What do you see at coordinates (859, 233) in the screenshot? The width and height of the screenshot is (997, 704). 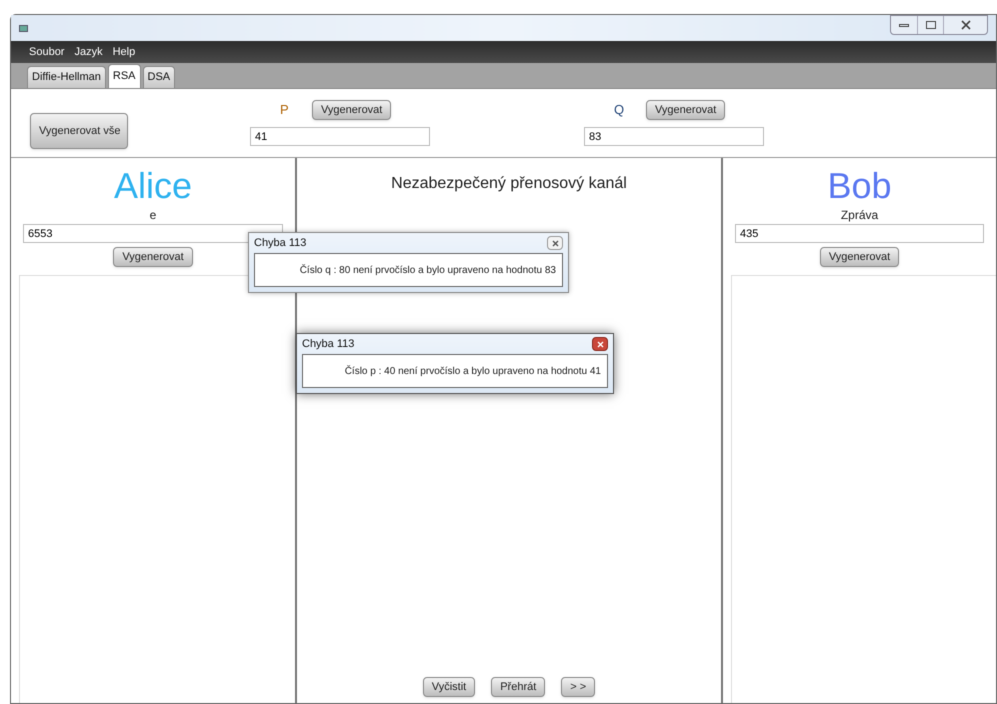 I see `value-field: 435` at bounding box center [859, 233].